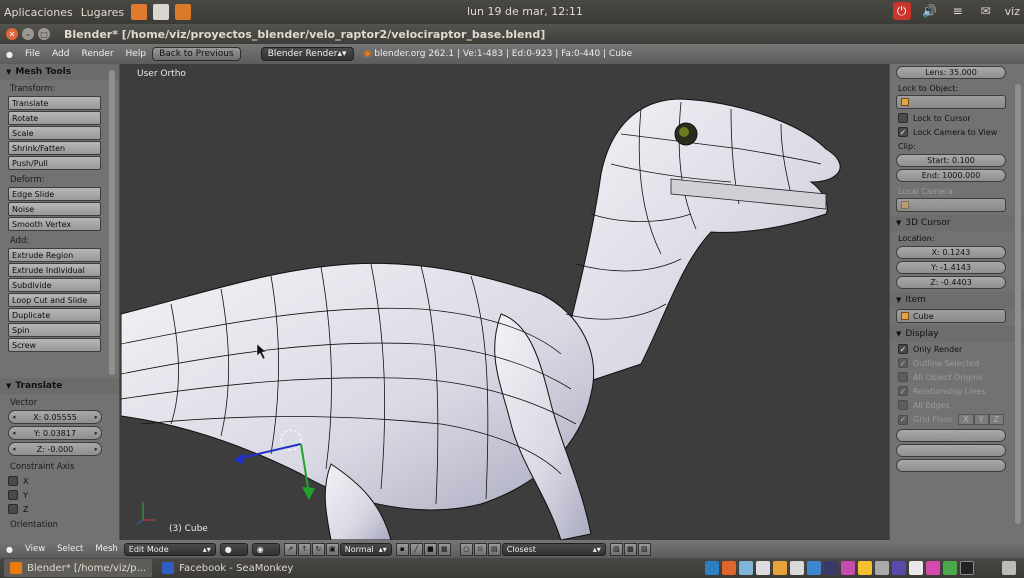  What do you see at coordinates (763, 568) in the screenshot?
I see `launcher-4-icon` at bounding box center [763, 568].